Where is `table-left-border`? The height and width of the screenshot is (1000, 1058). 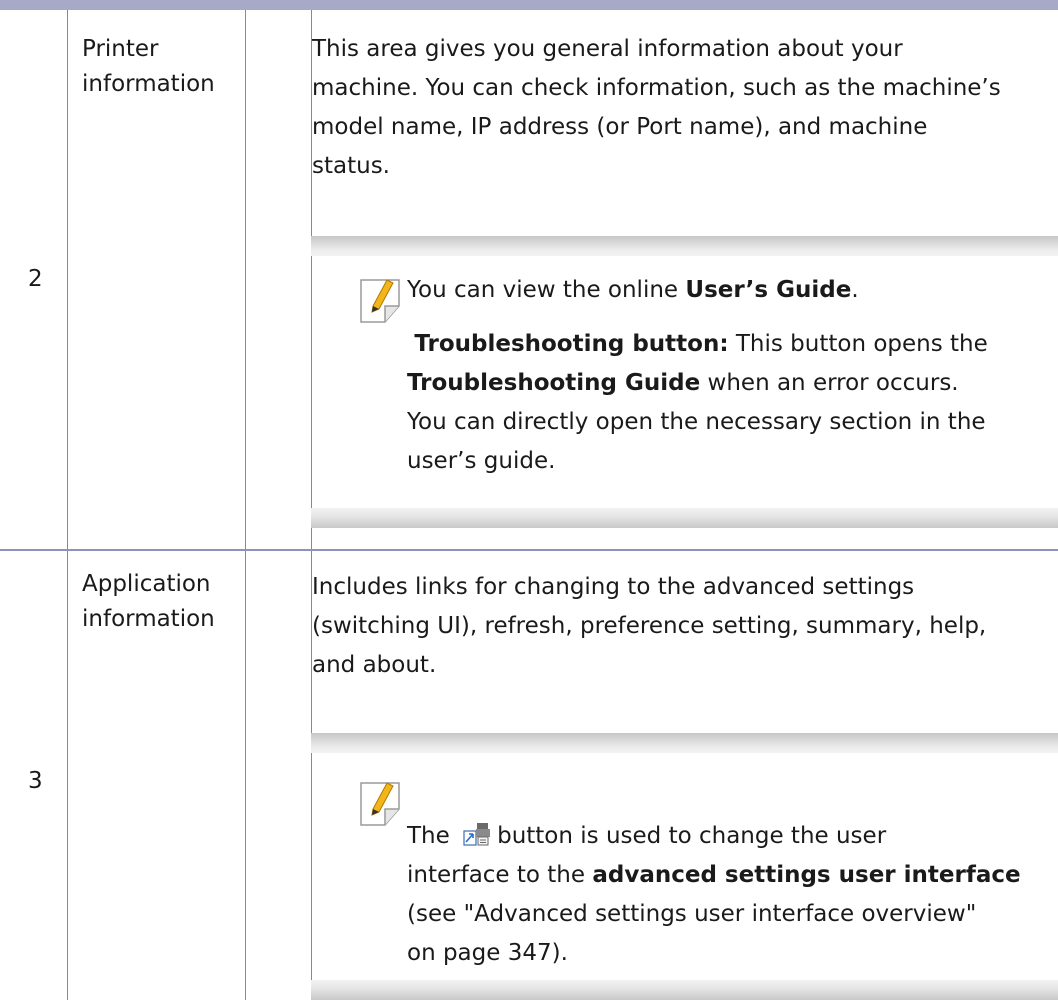
table-left-border is located at coordinates (67, 505).